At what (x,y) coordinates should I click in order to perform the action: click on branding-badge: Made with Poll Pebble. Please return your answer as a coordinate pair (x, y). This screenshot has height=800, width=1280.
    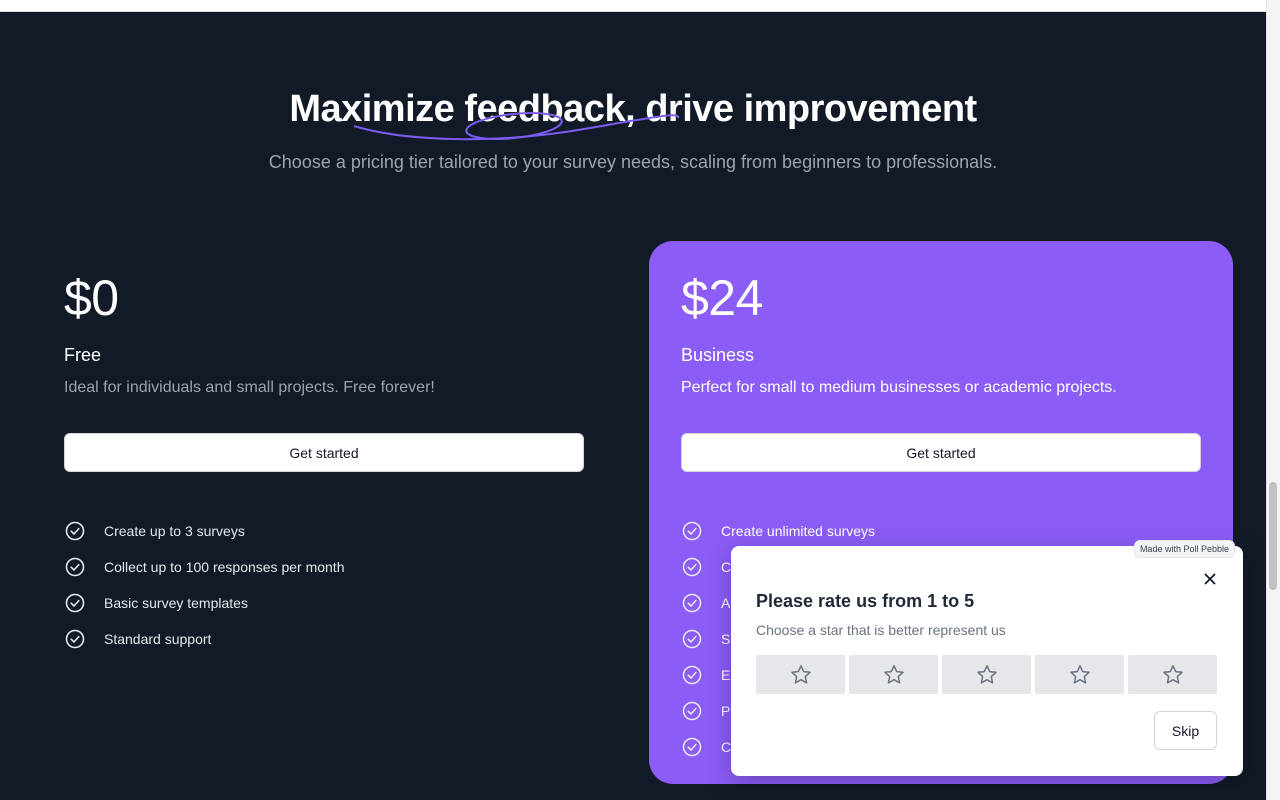
    Looking at the image, I should click on (1184, 549).